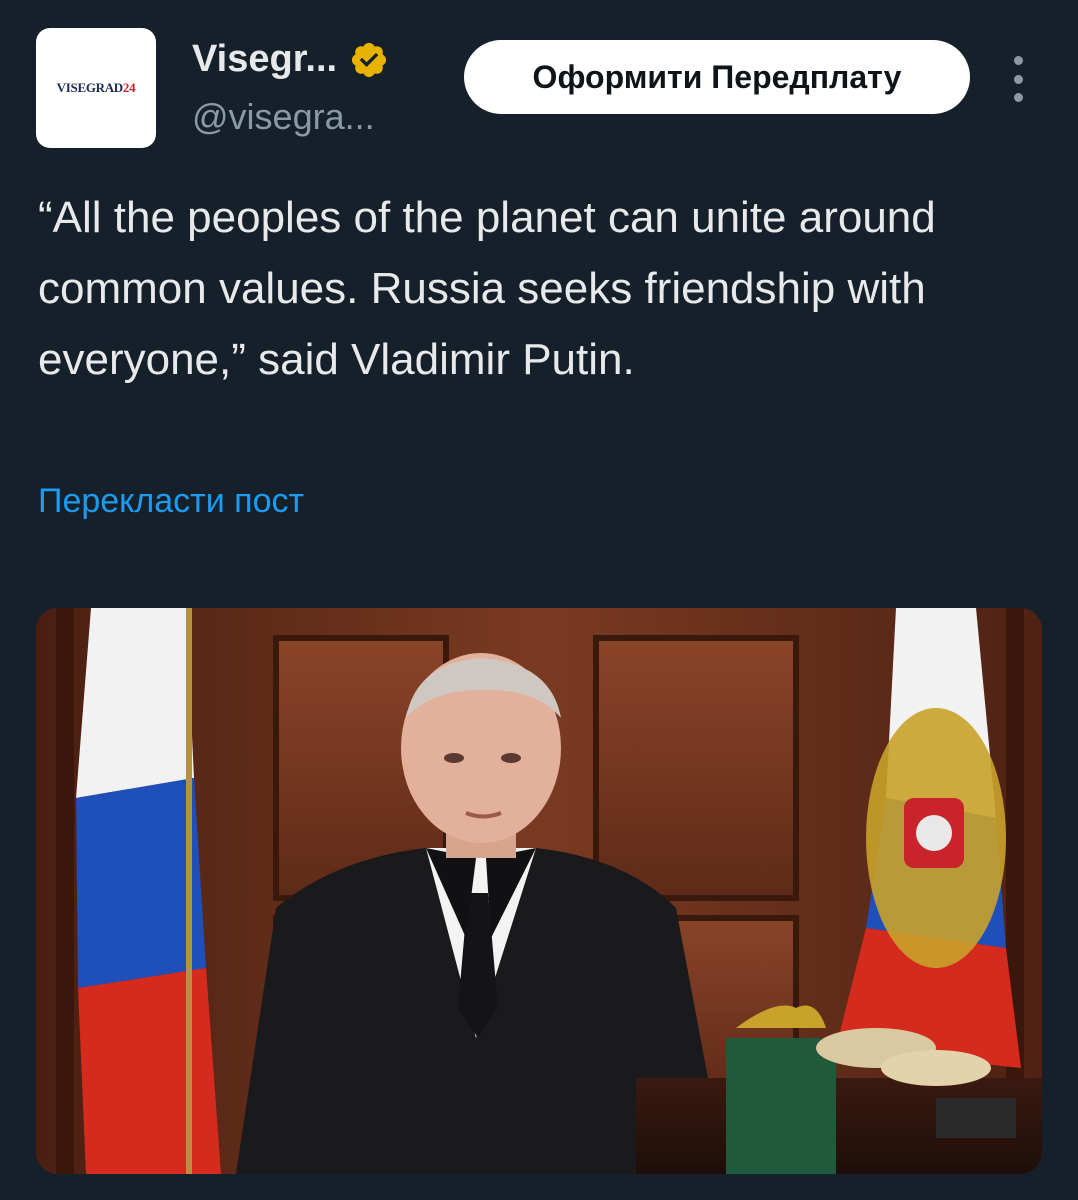  What do you see at coordinates (171, 501) in the screenshot?
I see `translate-post-link: Перекласти пост` at bounding box center [171, 501].